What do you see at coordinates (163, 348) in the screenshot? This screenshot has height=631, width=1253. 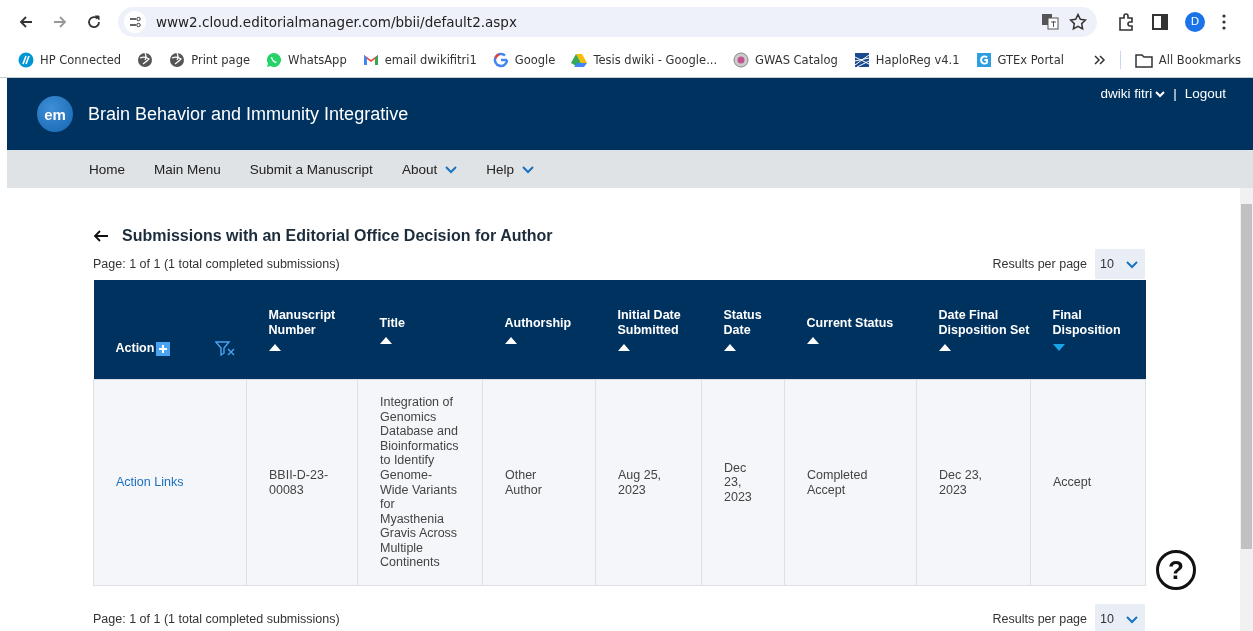 I see `add-icon` at bounding box center [163, 348].